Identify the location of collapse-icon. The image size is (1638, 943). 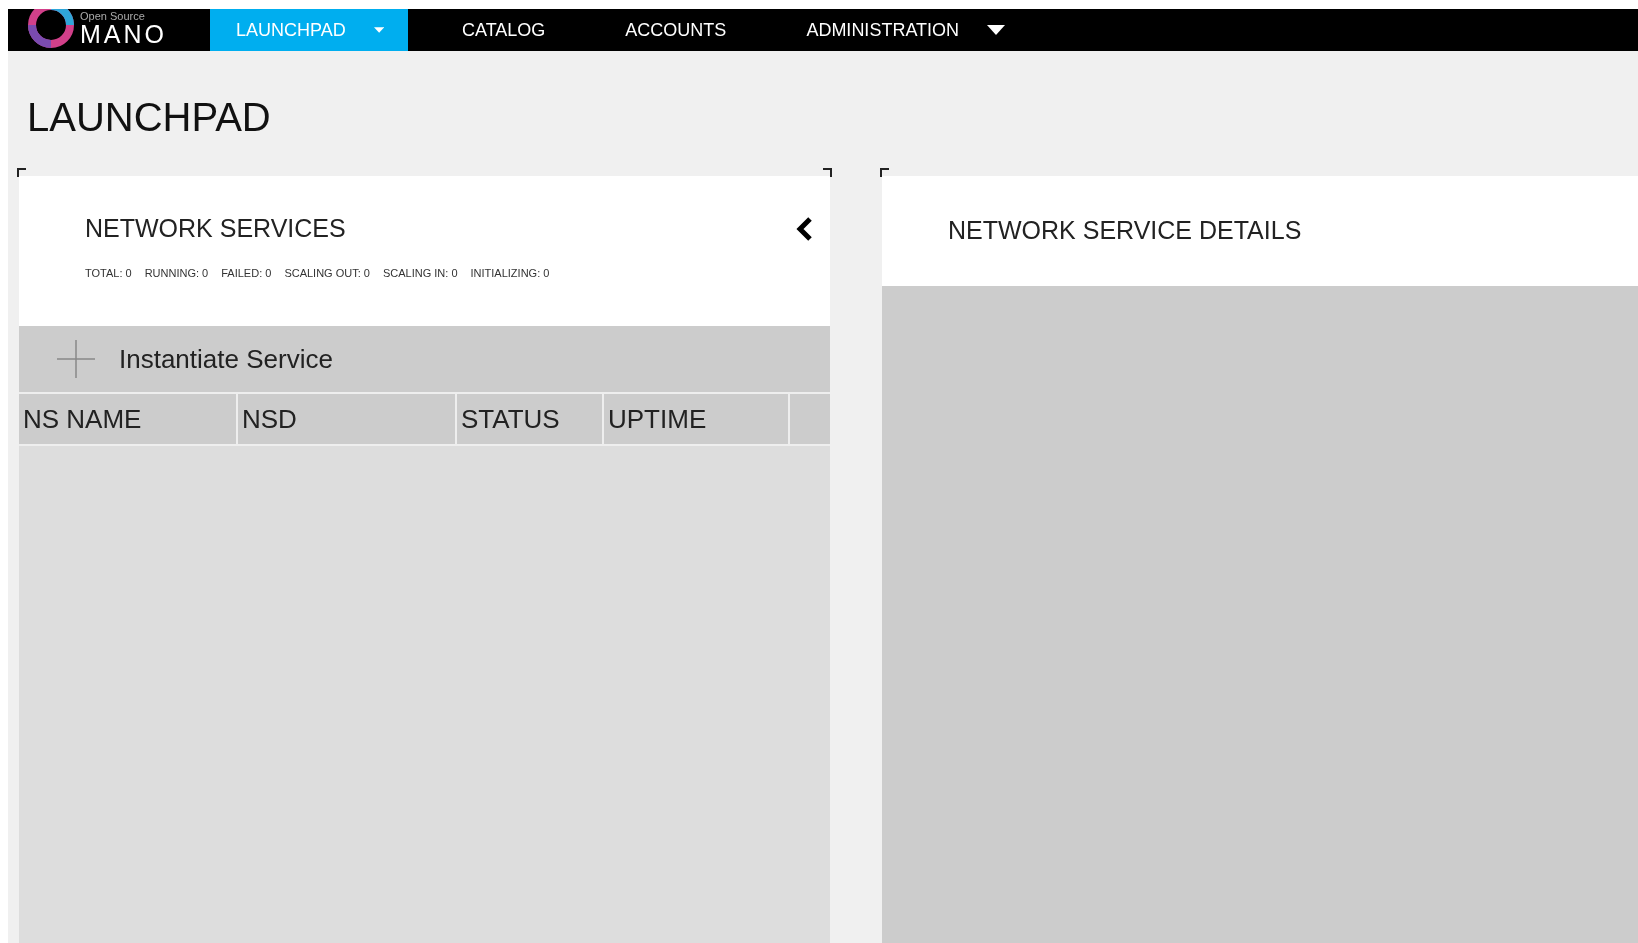
(805, 228).